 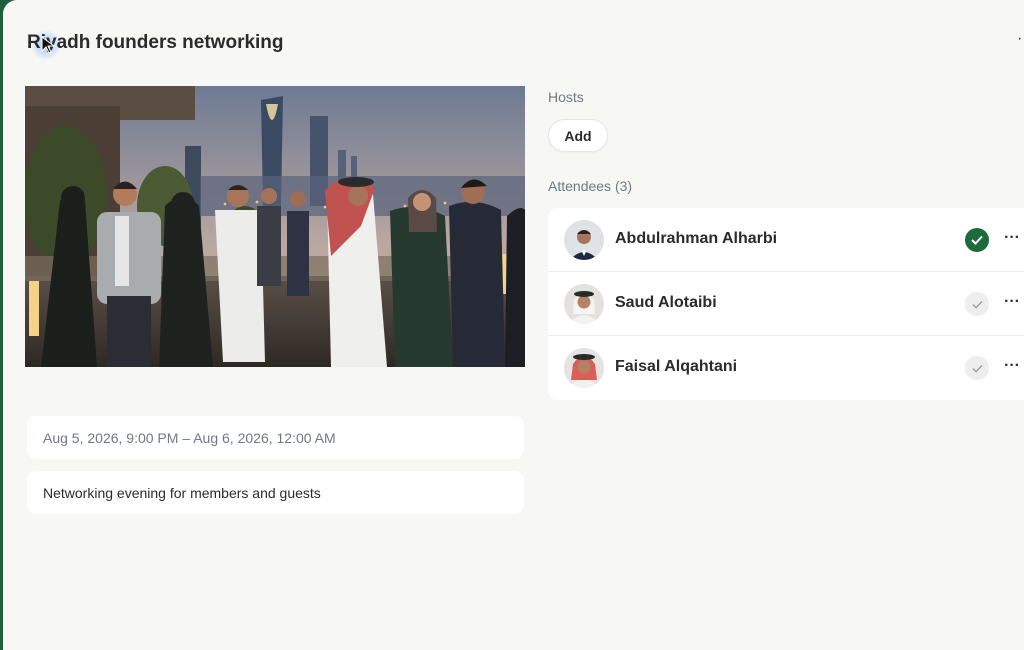 What do you see at coordinates (666, 302) in the screenshot?
I see `attendee-name: Saud Alotaibi` at bounding box center [666, 302].